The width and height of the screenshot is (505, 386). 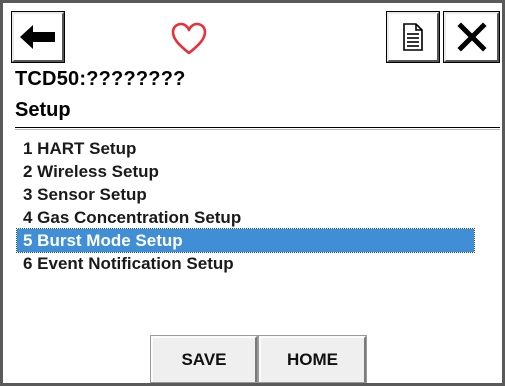 I want to click on menu-item-hart-setup: 1 HART Setup, so click(x=245, y=148).